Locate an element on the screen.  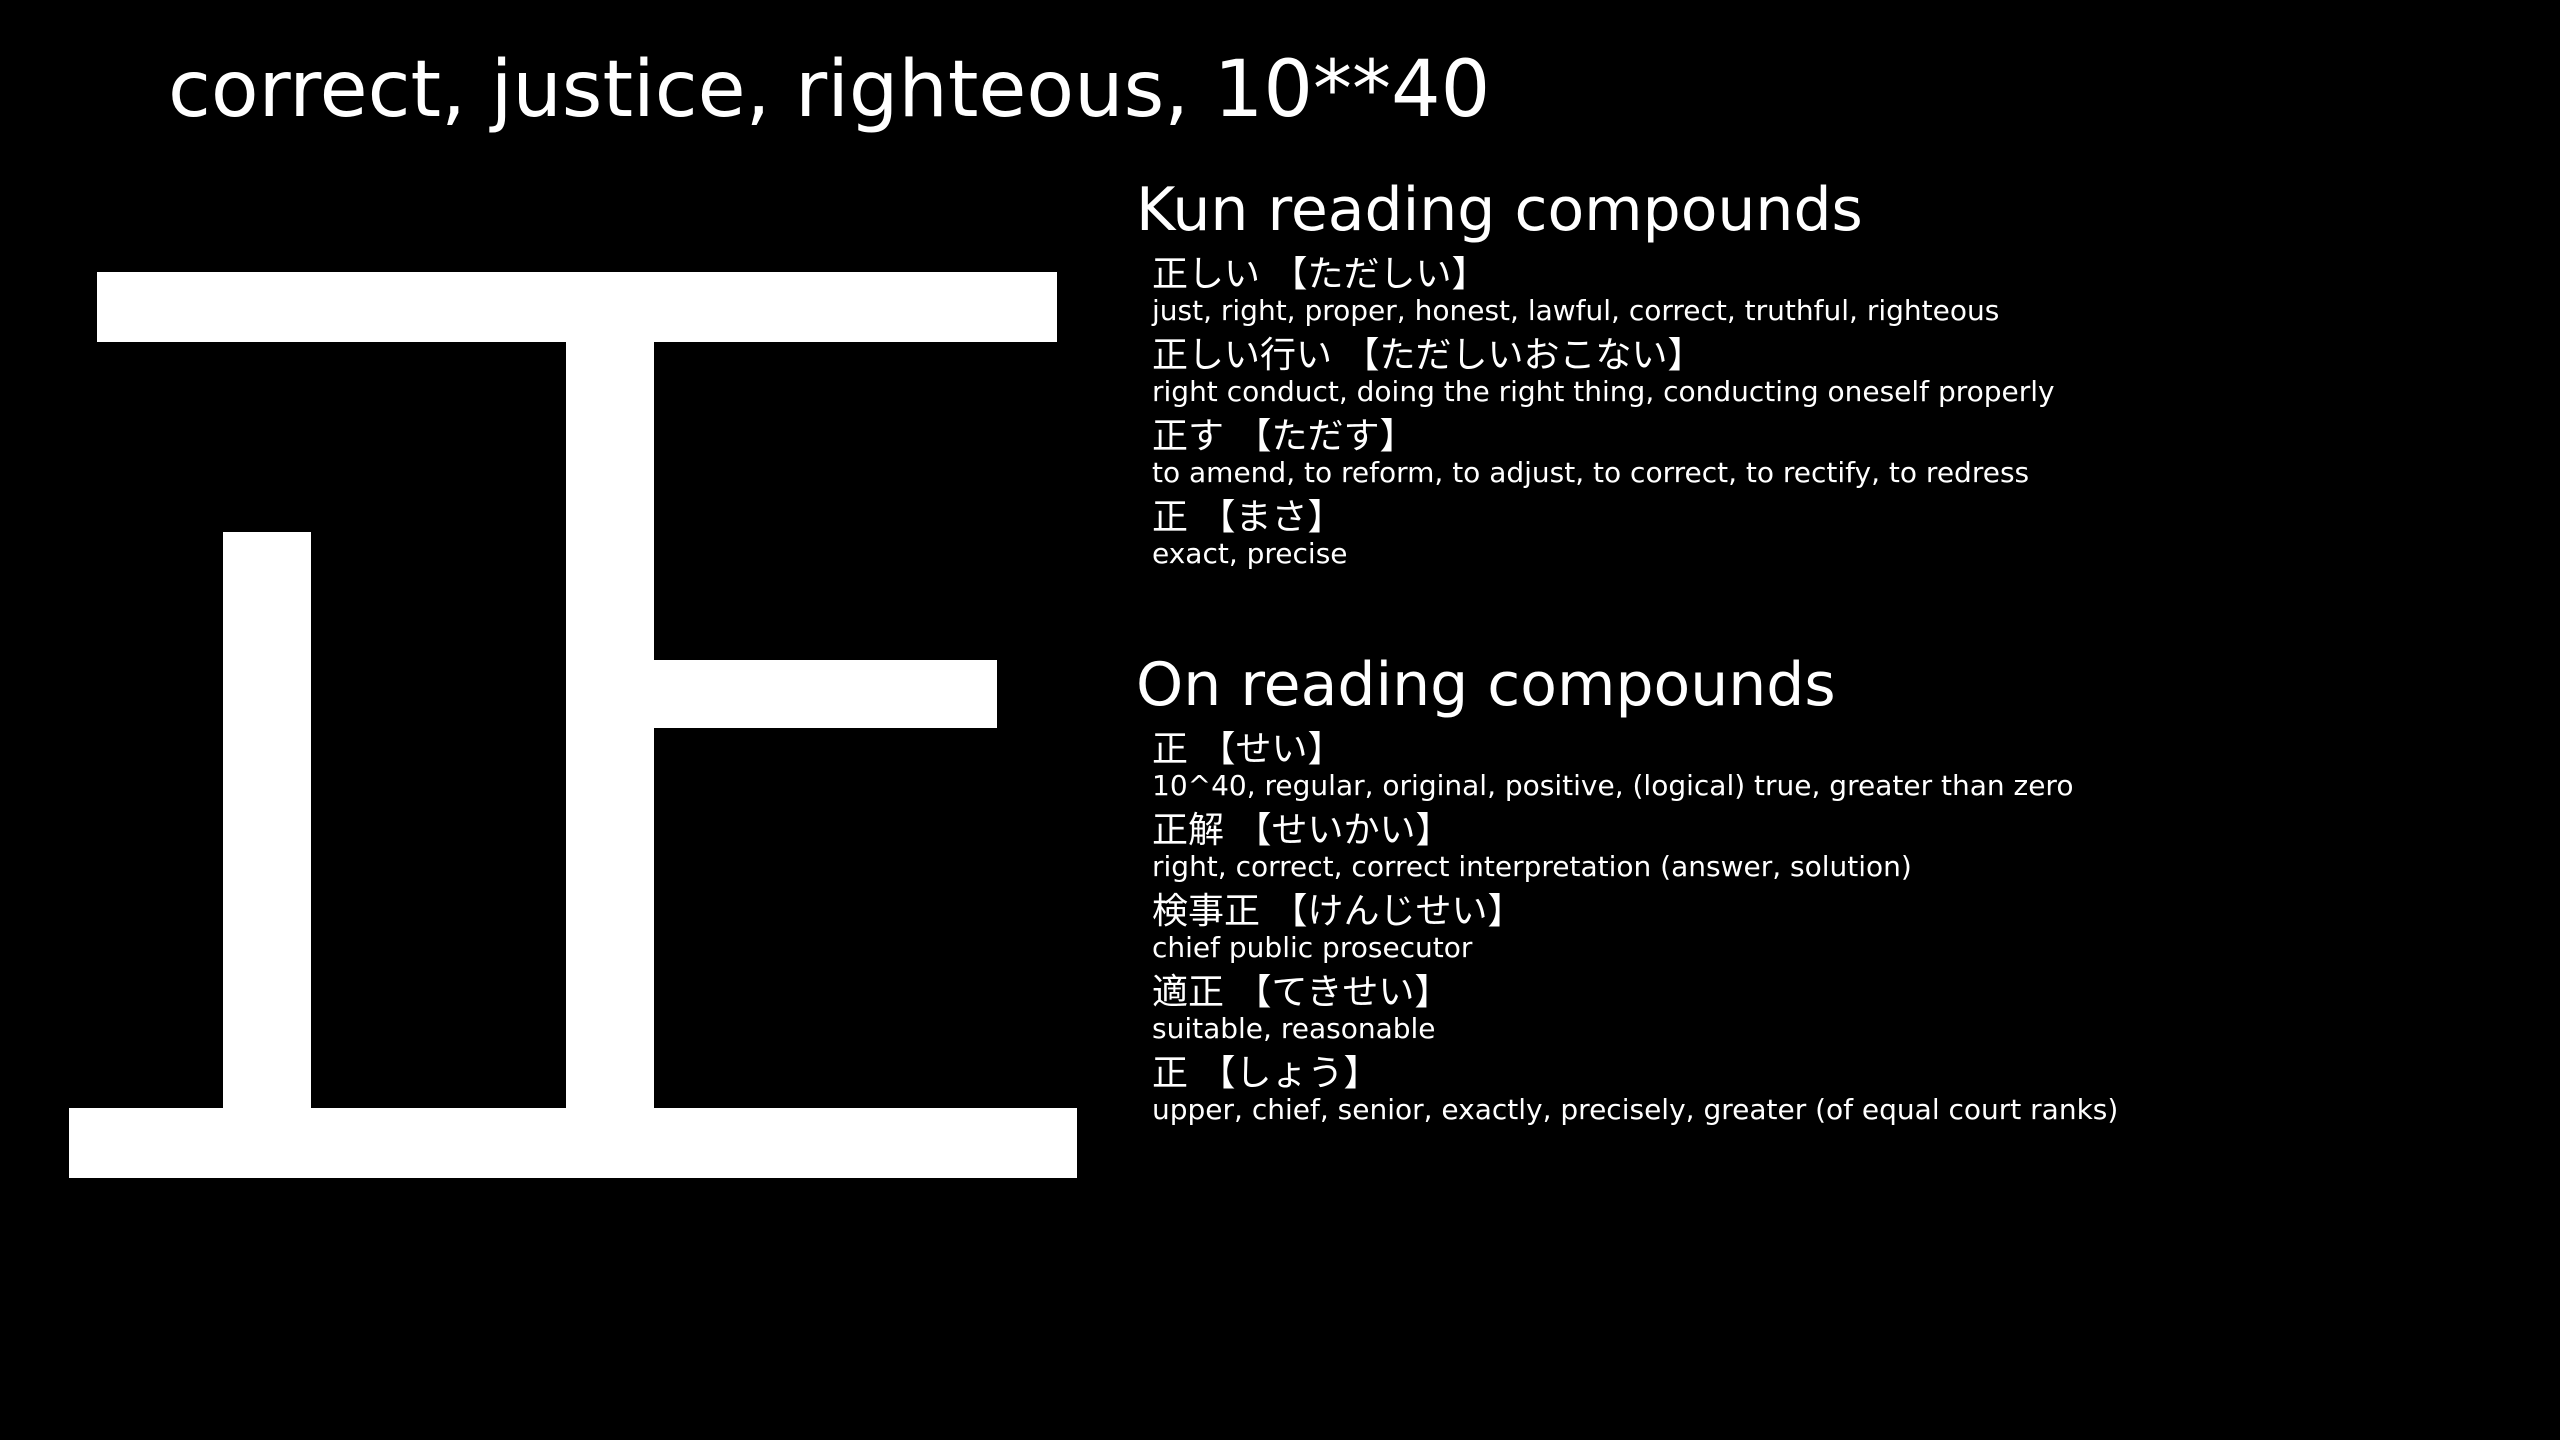
glyph-stroke-right-horizontal is located at coordinates (824, 694).